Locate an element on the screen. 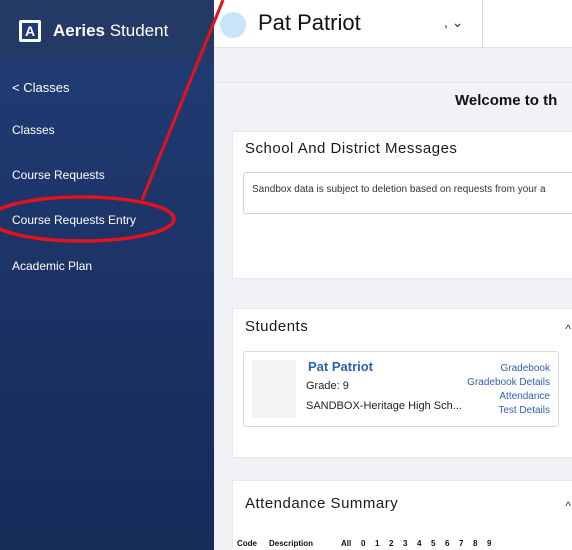 This screenshot has height=550, width=572. header-divider is located at coordinates (482, 24).